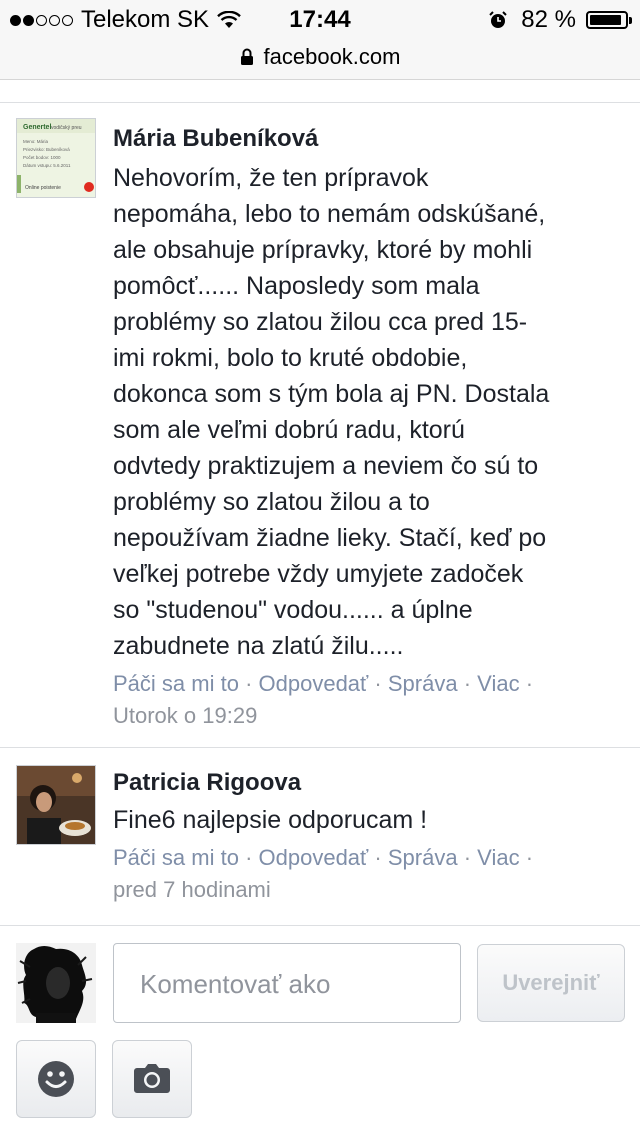  I want to click on avatar-card-title: Genertel, so click(37, 127).